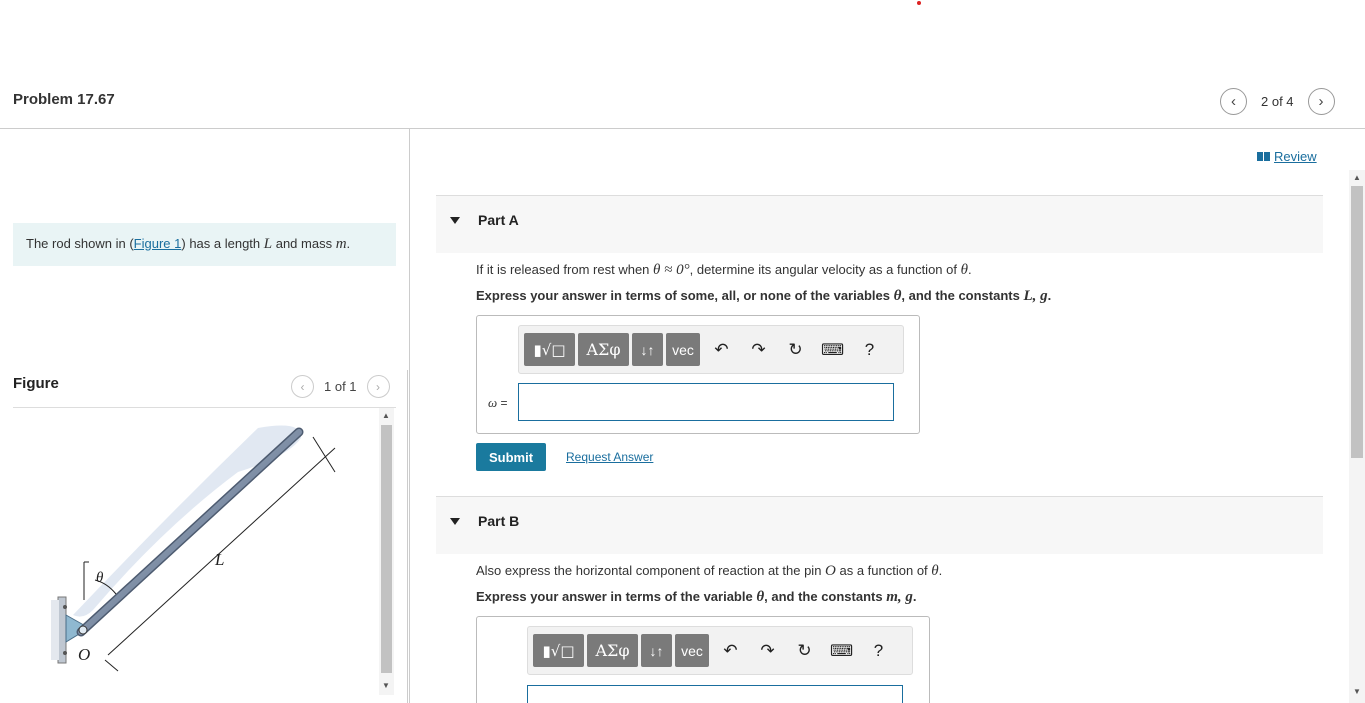  I want to click on omega-label: ω =, so click(498, 403).